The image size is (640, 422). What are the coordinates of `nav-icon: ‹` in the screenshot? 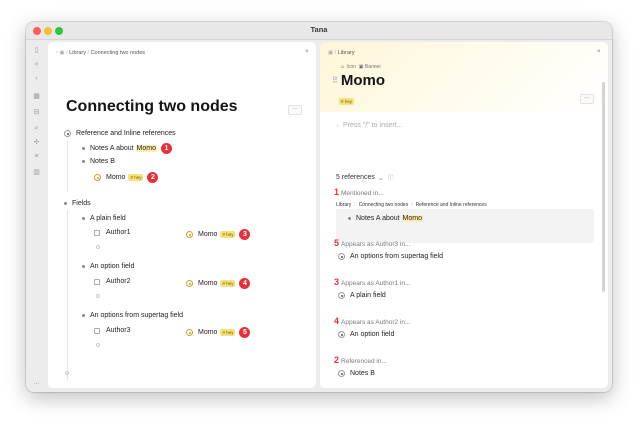 It's located at (36, 78).